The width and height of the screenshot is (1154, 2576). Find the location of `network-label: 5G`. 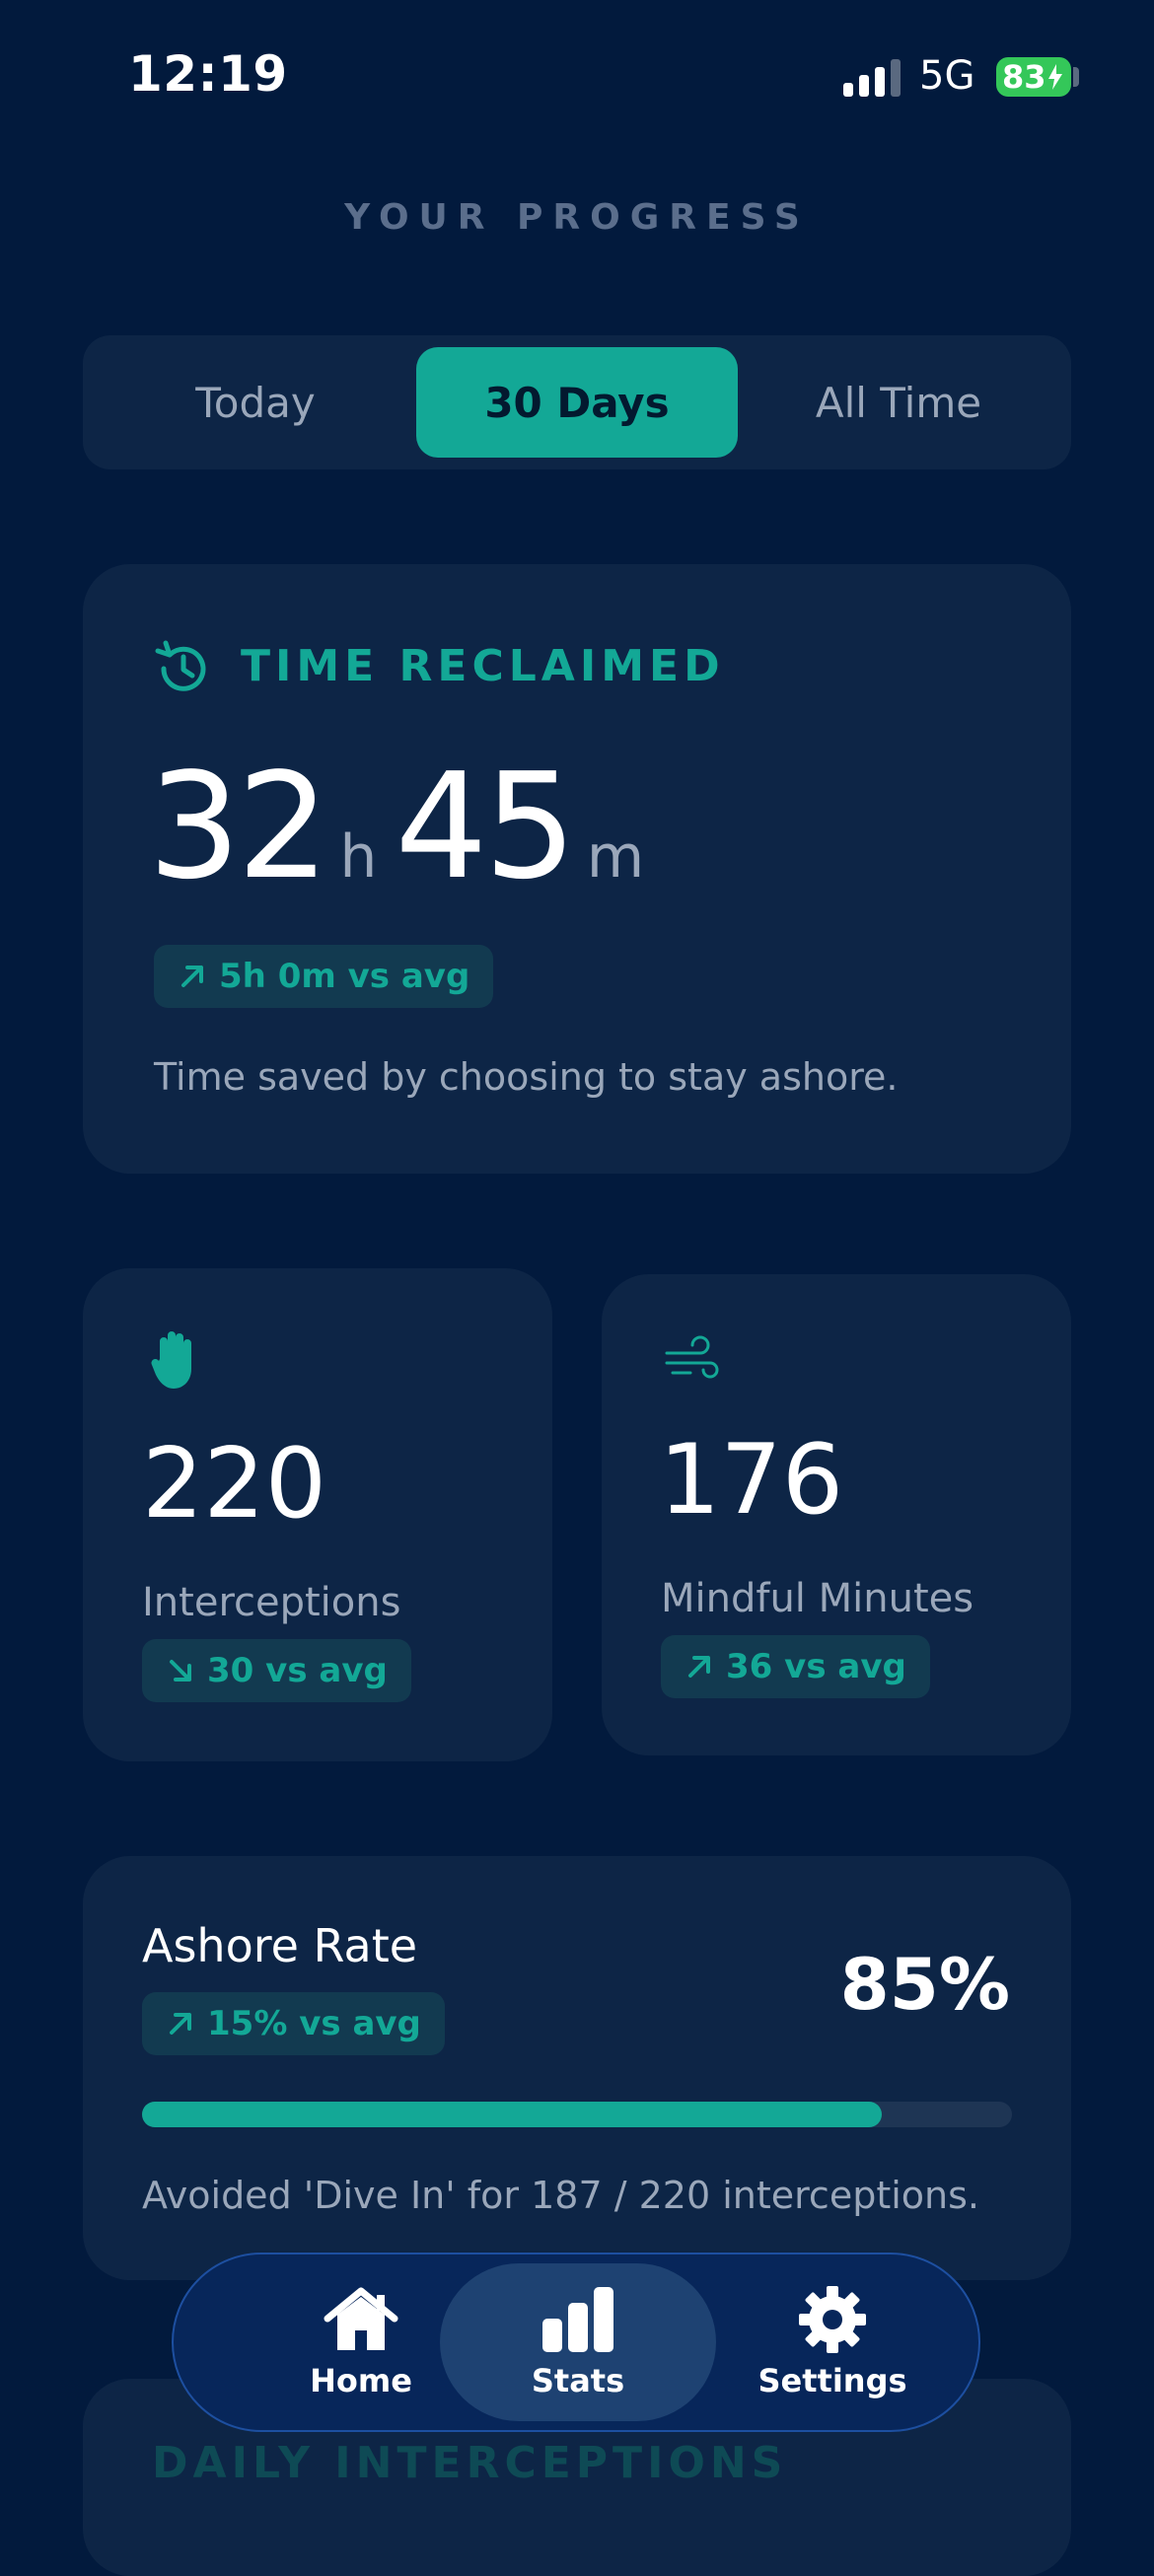

network-label: 5G is located at coordinates (947, 76).